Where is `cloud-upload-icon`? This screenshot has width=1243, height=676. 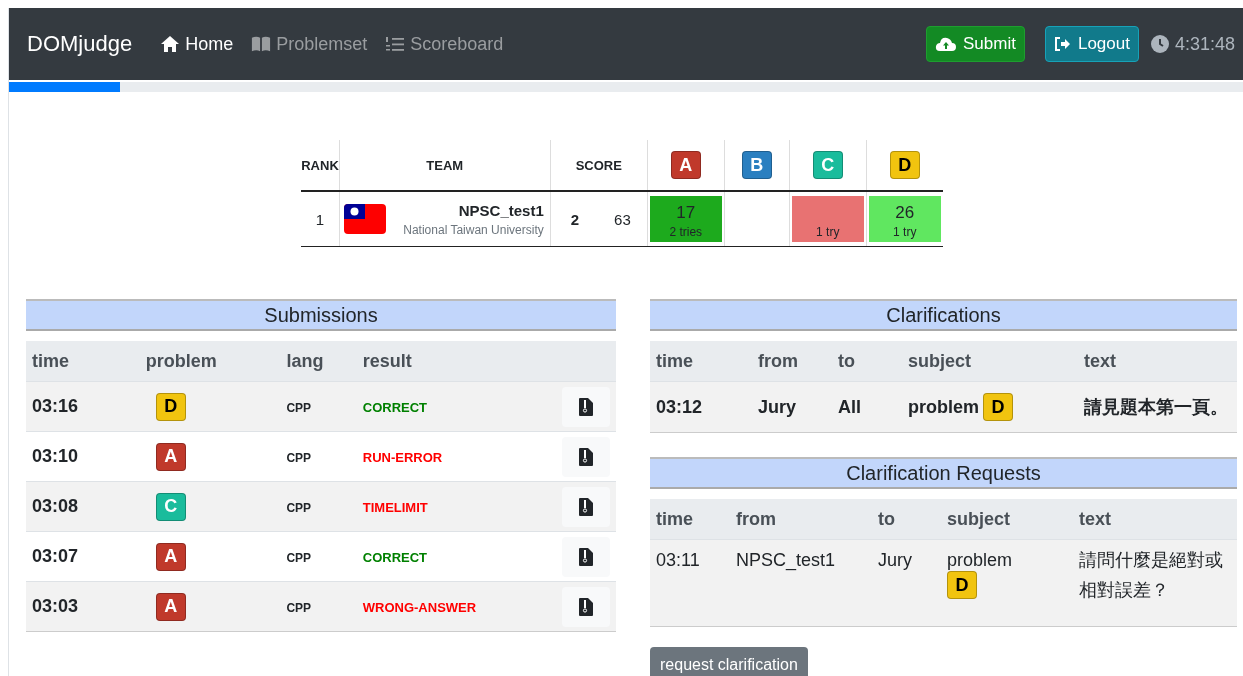 cloud-upload-icon is located at coordinates (946, 44).